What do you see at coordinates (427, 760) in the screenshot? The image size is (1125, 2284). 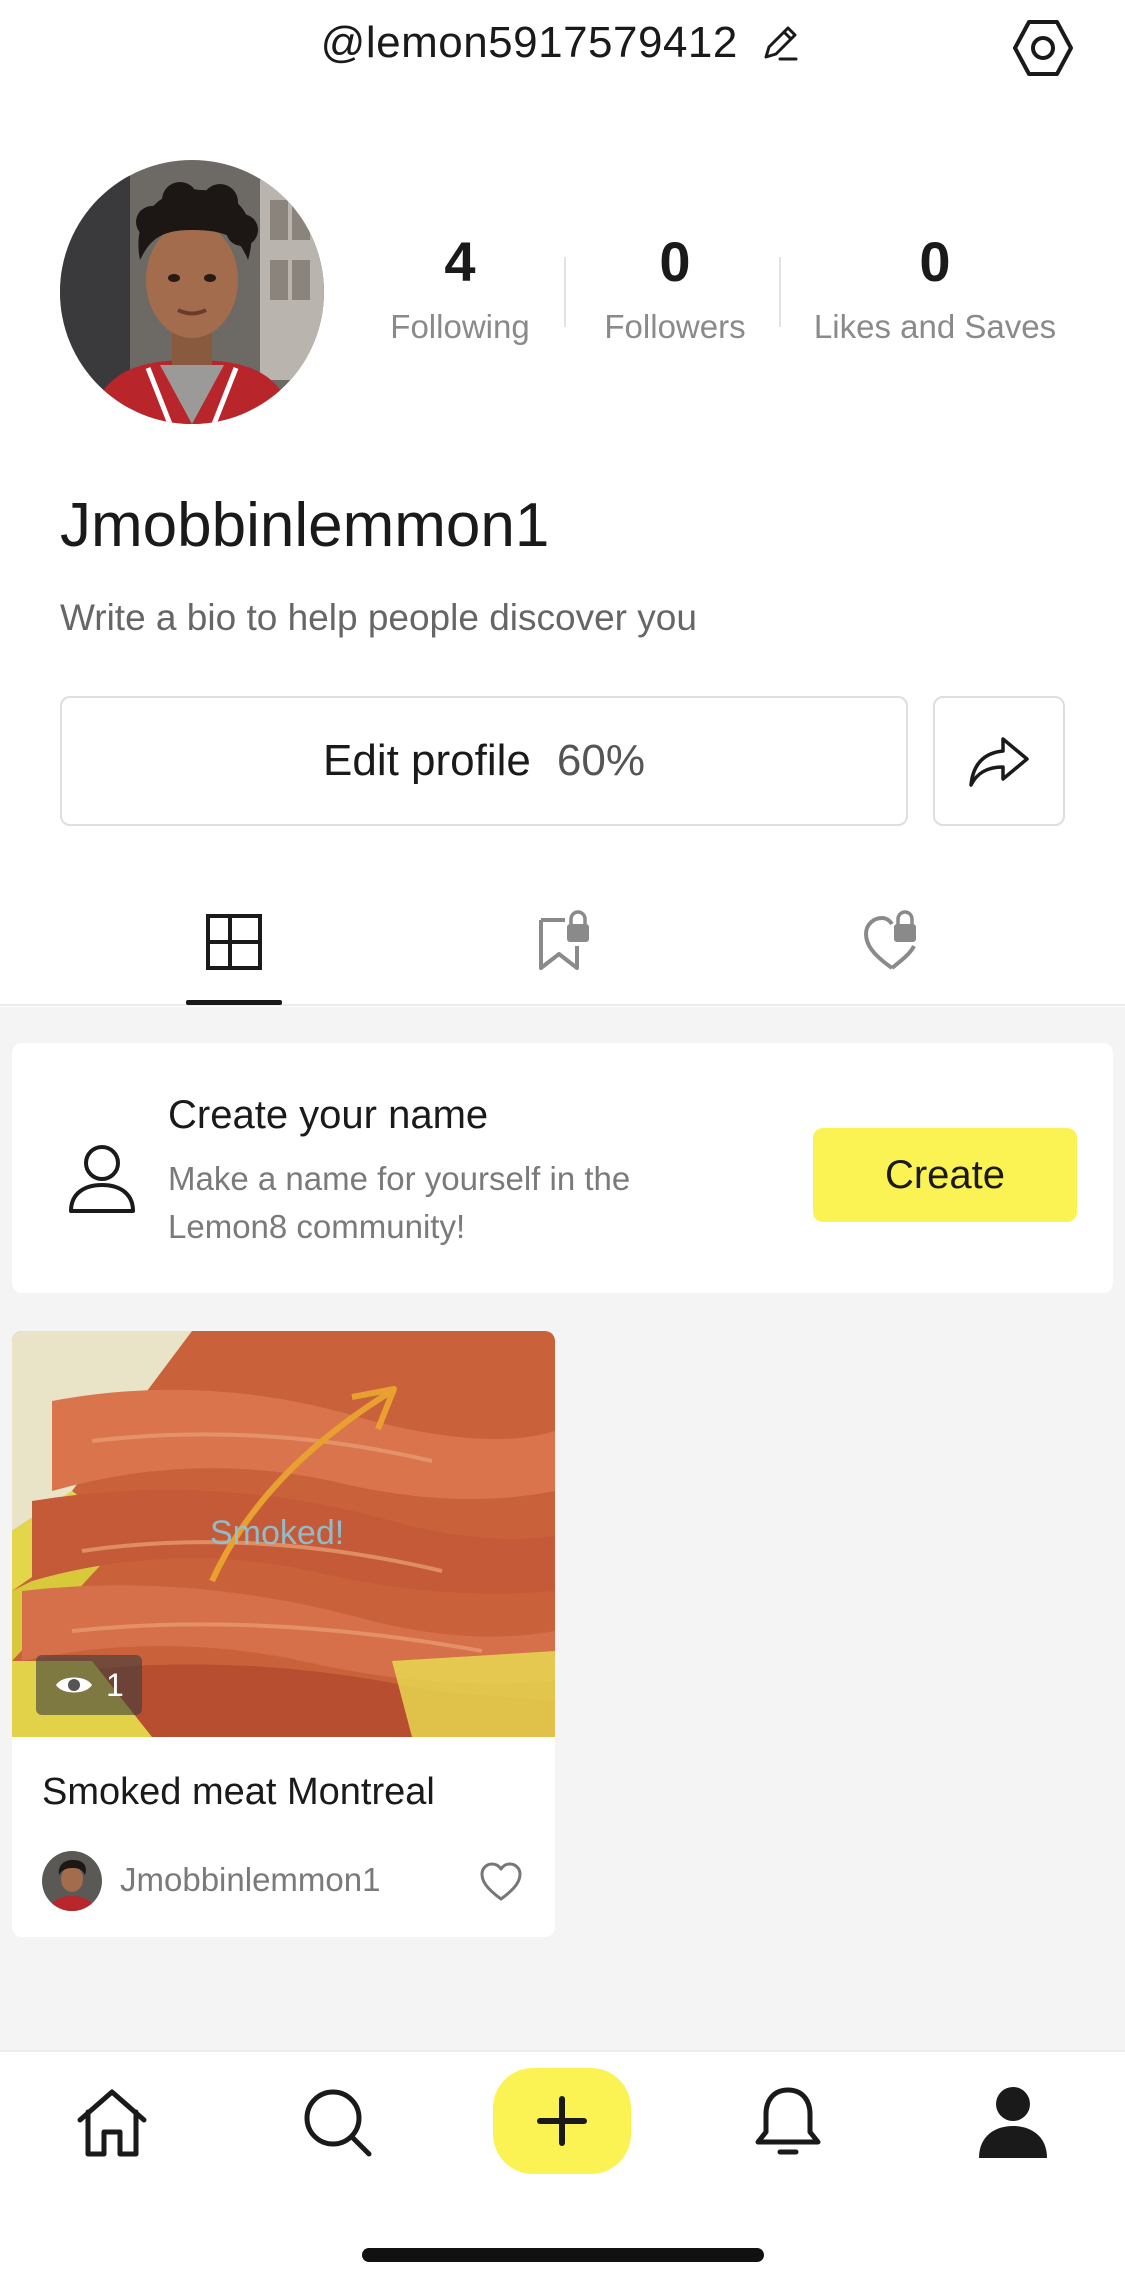 I see `edit-profile-label: Edit profile` at bounding box center [427, 760].